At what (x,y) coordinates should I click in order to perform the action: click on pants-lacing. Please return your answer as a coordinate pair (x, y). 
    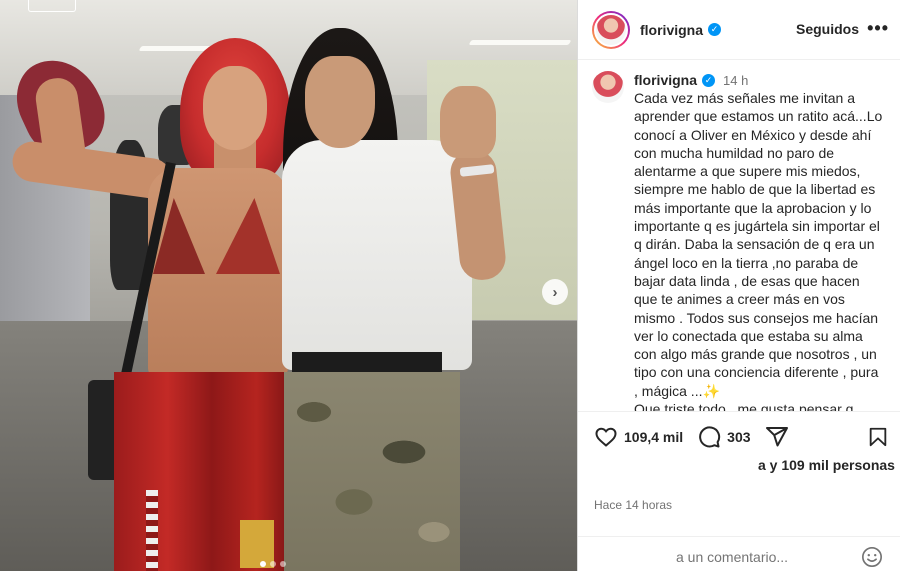
    Looking at the image, I should click on (152, 530).